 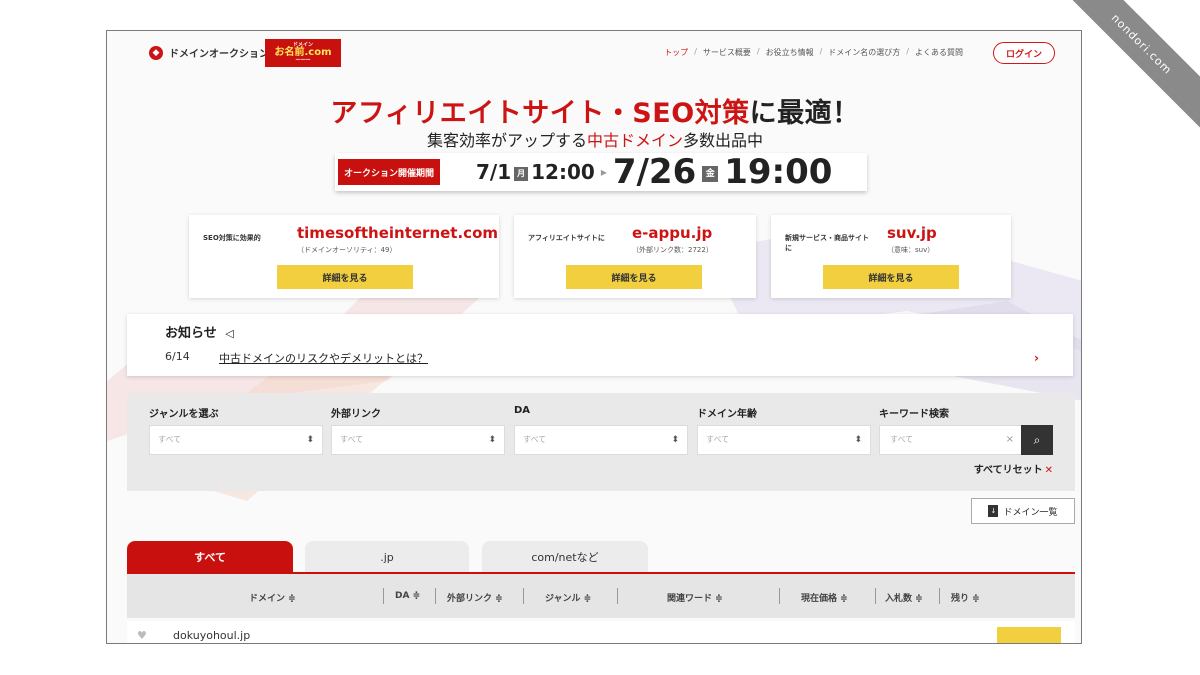 What do you see at coordinates (672, 250) in the screenshot?
I see `card-meta: （外部リンク数：2722）` at bounding box center [672, 250].